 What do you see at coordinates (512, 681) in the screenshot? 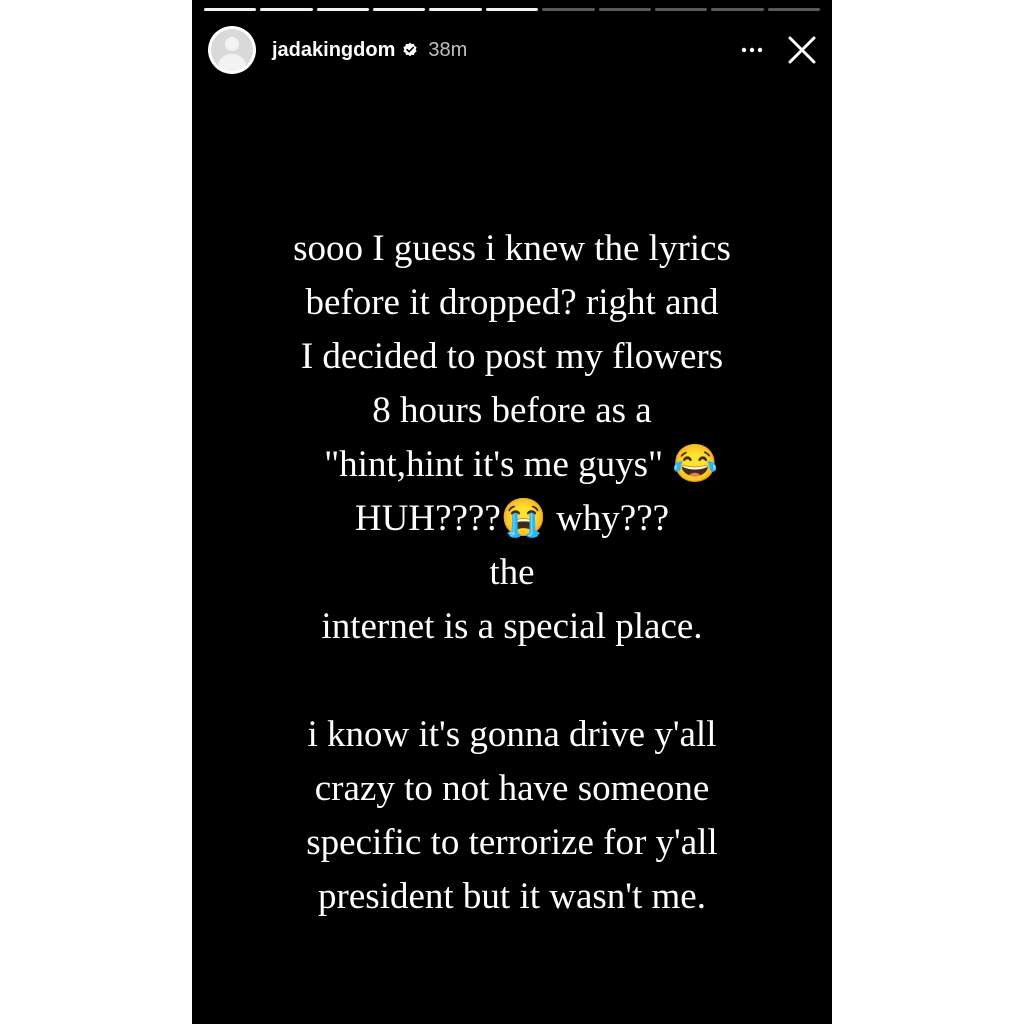
I see `story-text-line` at bounding box center [512, 681].